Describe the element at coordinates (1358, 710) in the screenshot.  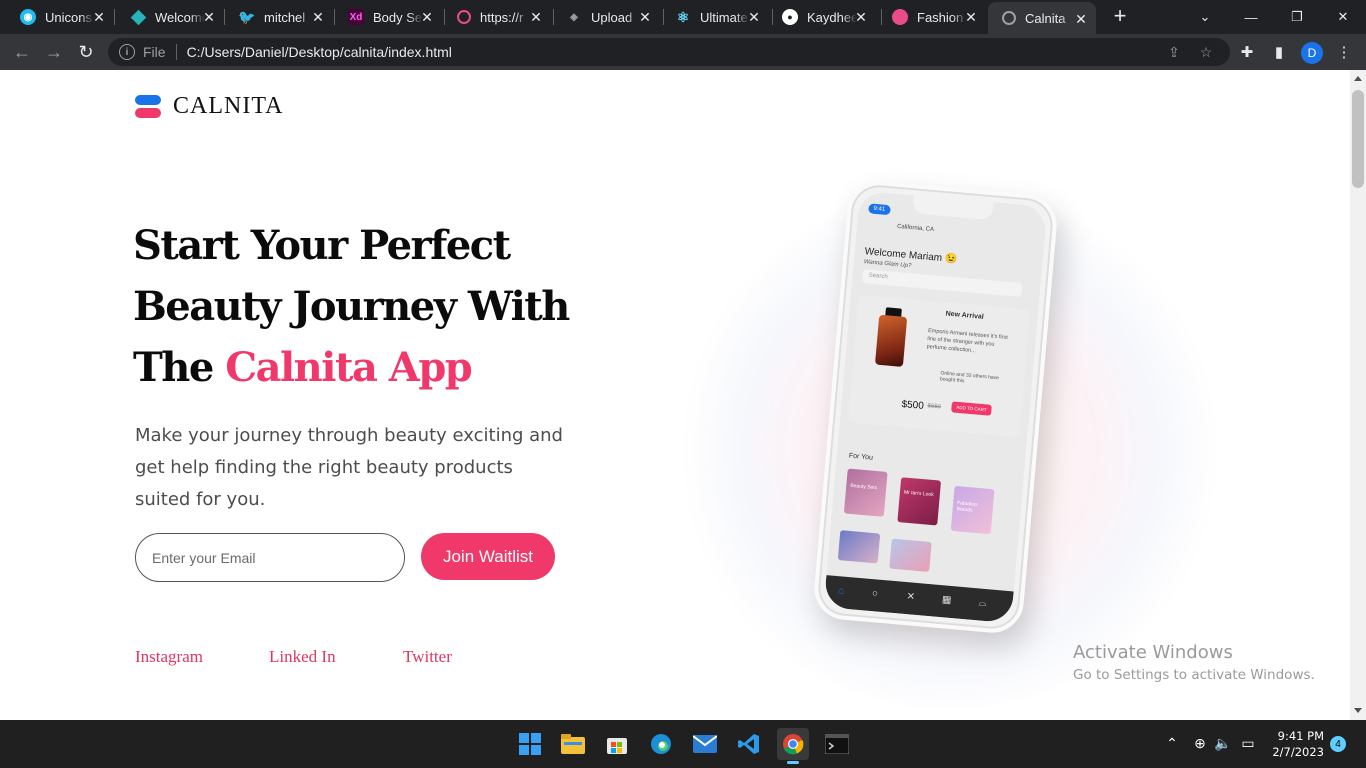
I see `scroll-down-icon` at that location.